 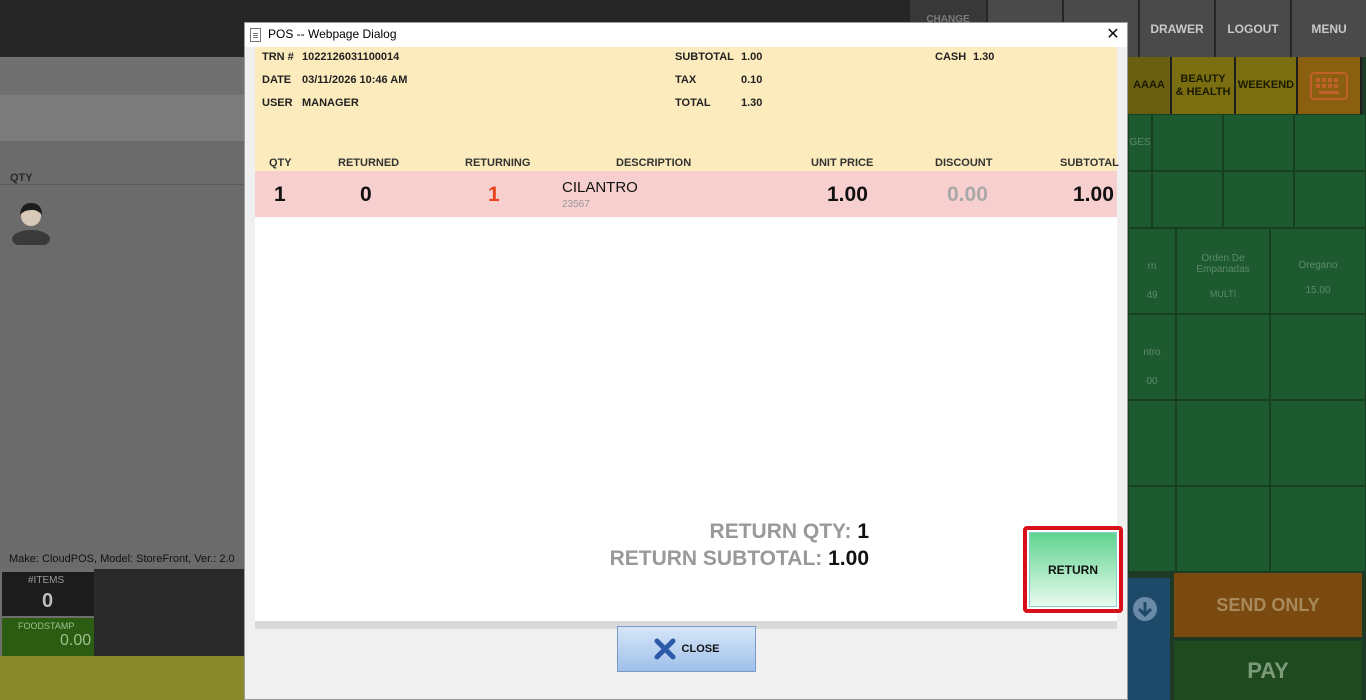 I want to click on return-qty-line: RETURN QTY: 1, so click(x=789, y=532).